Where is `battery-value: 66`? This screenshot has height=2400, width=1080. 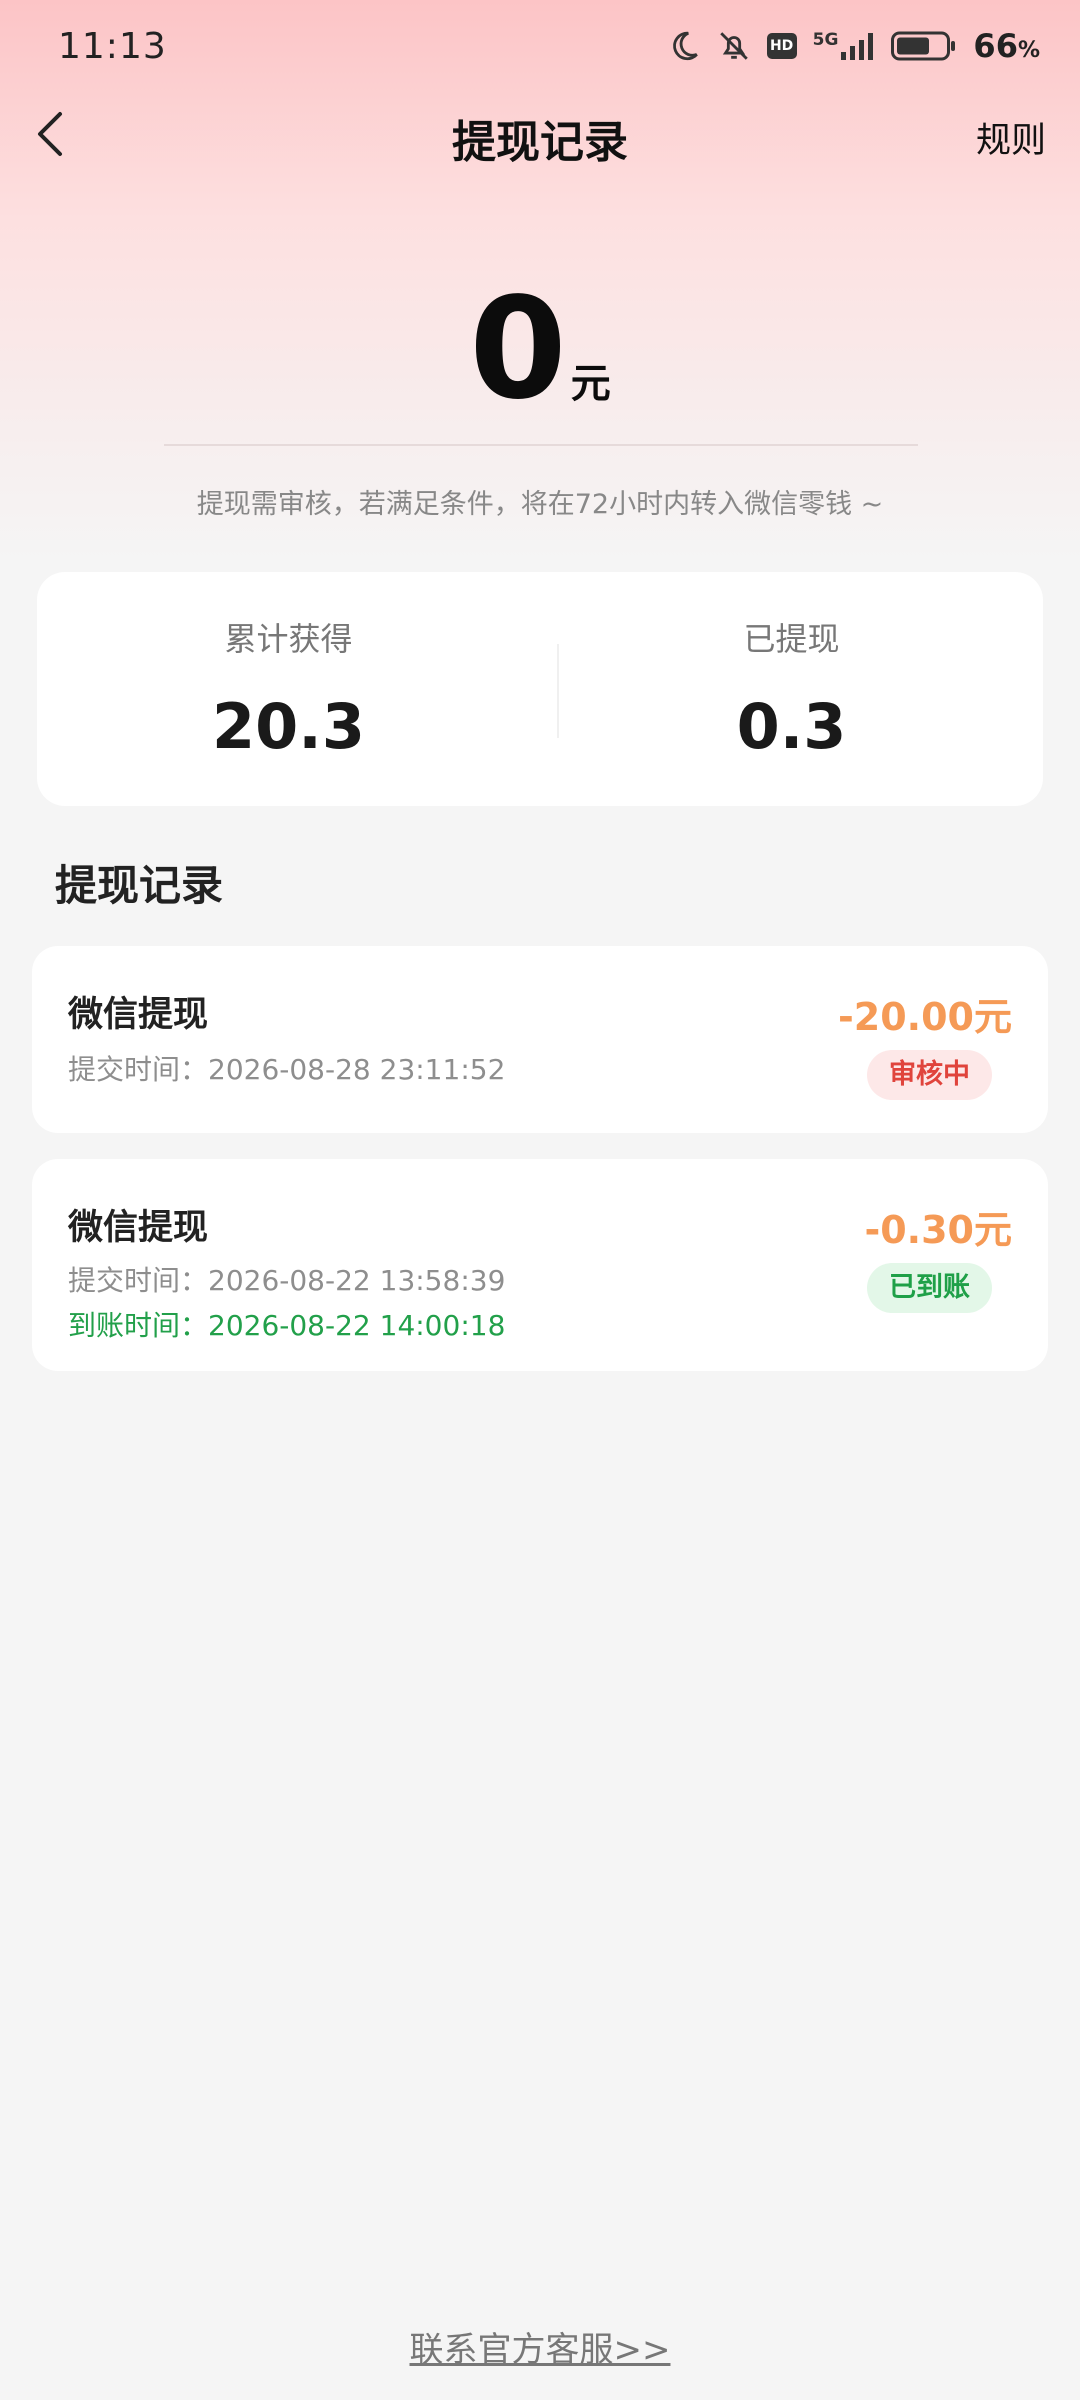 battery-value: 66 is located at coordinates (995, 46).